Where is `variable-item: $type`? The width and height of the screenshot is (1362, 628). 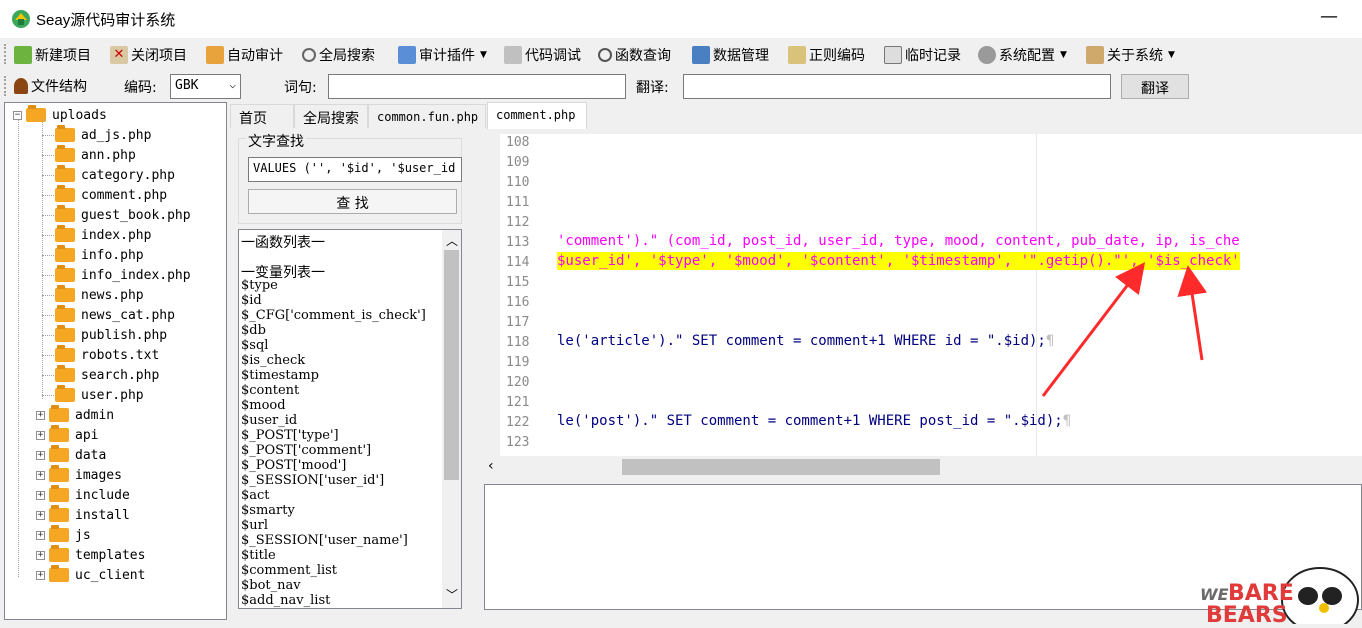
variable-item: $type is located at coordinates (259, 285).